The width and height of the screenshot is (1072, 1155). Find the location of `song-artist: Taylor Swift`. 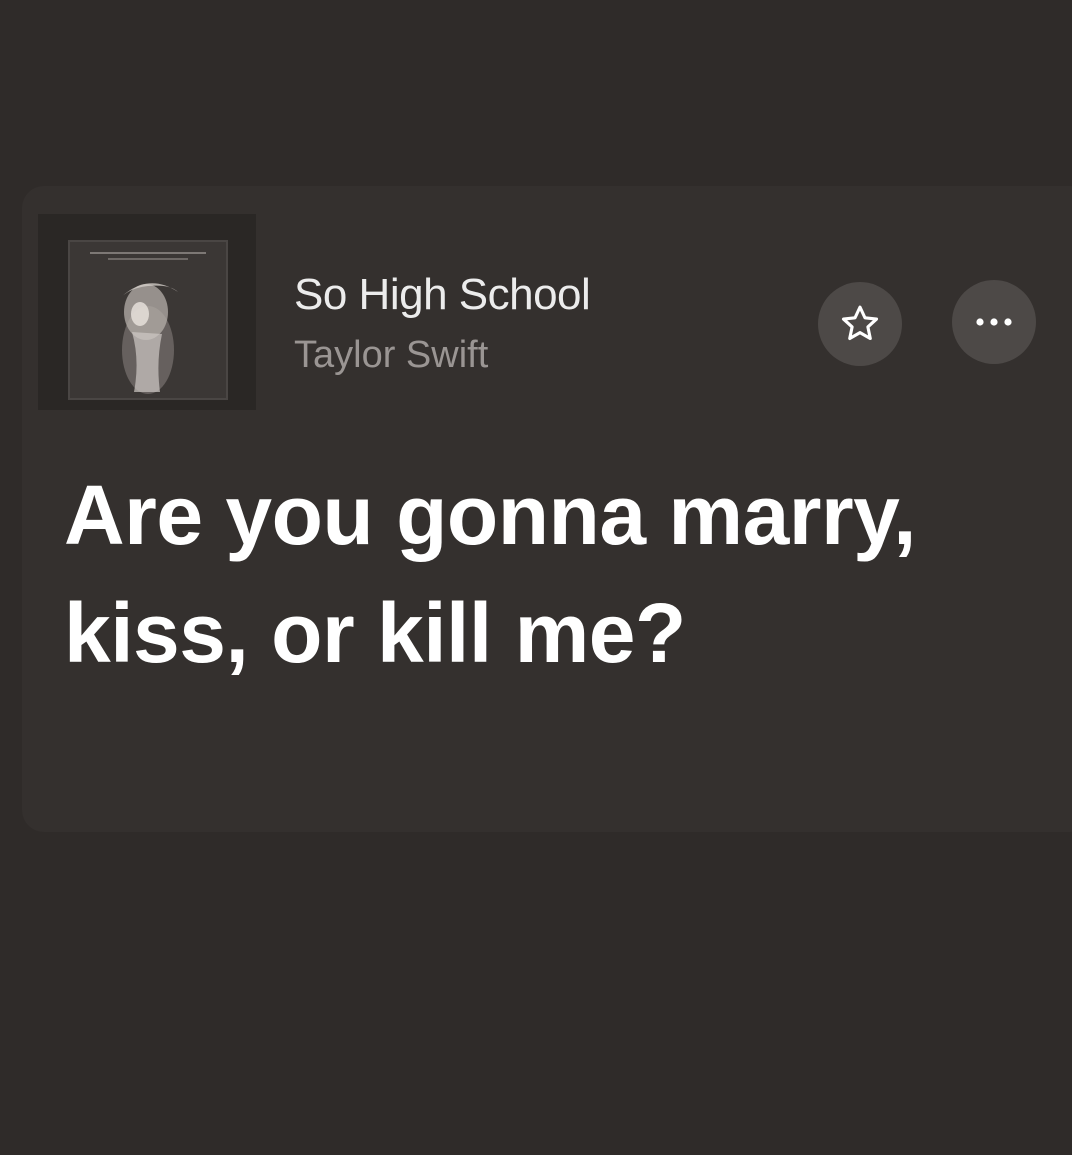

song-artist: Taylor Swift is located at coordinates (391, 355).